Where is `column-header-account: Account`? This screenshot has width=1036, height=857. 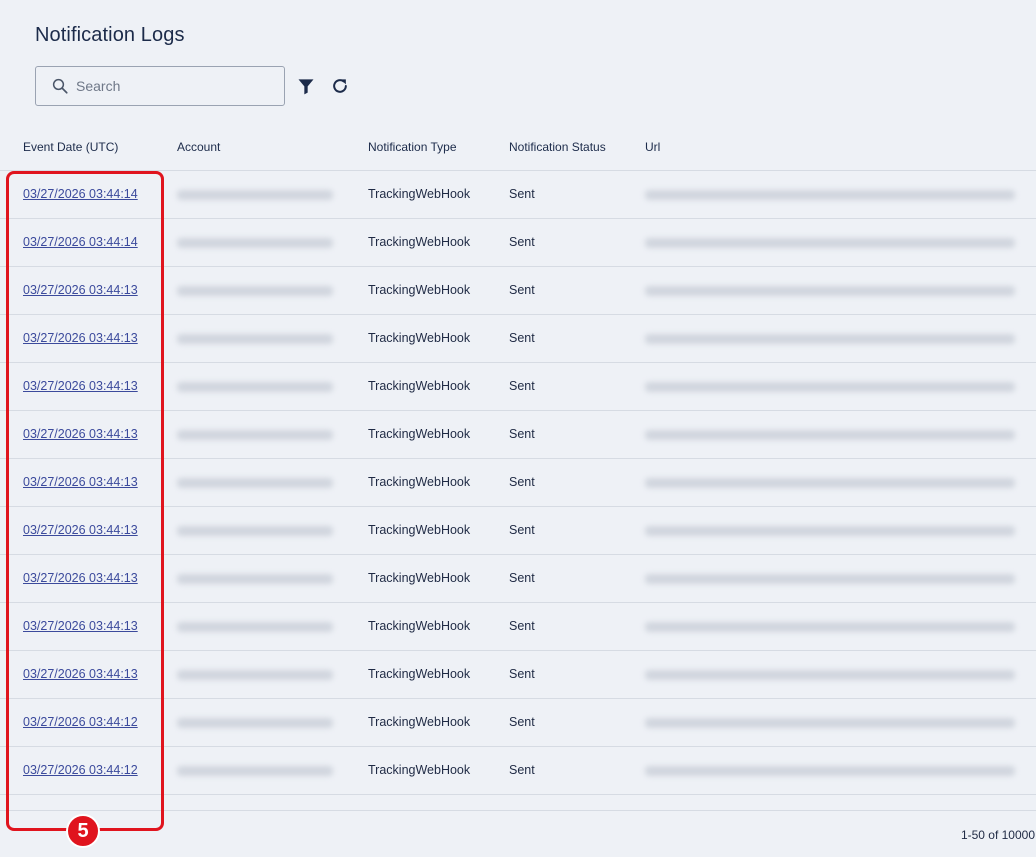 column-header-account: Account is located at coordinates (198, 147).